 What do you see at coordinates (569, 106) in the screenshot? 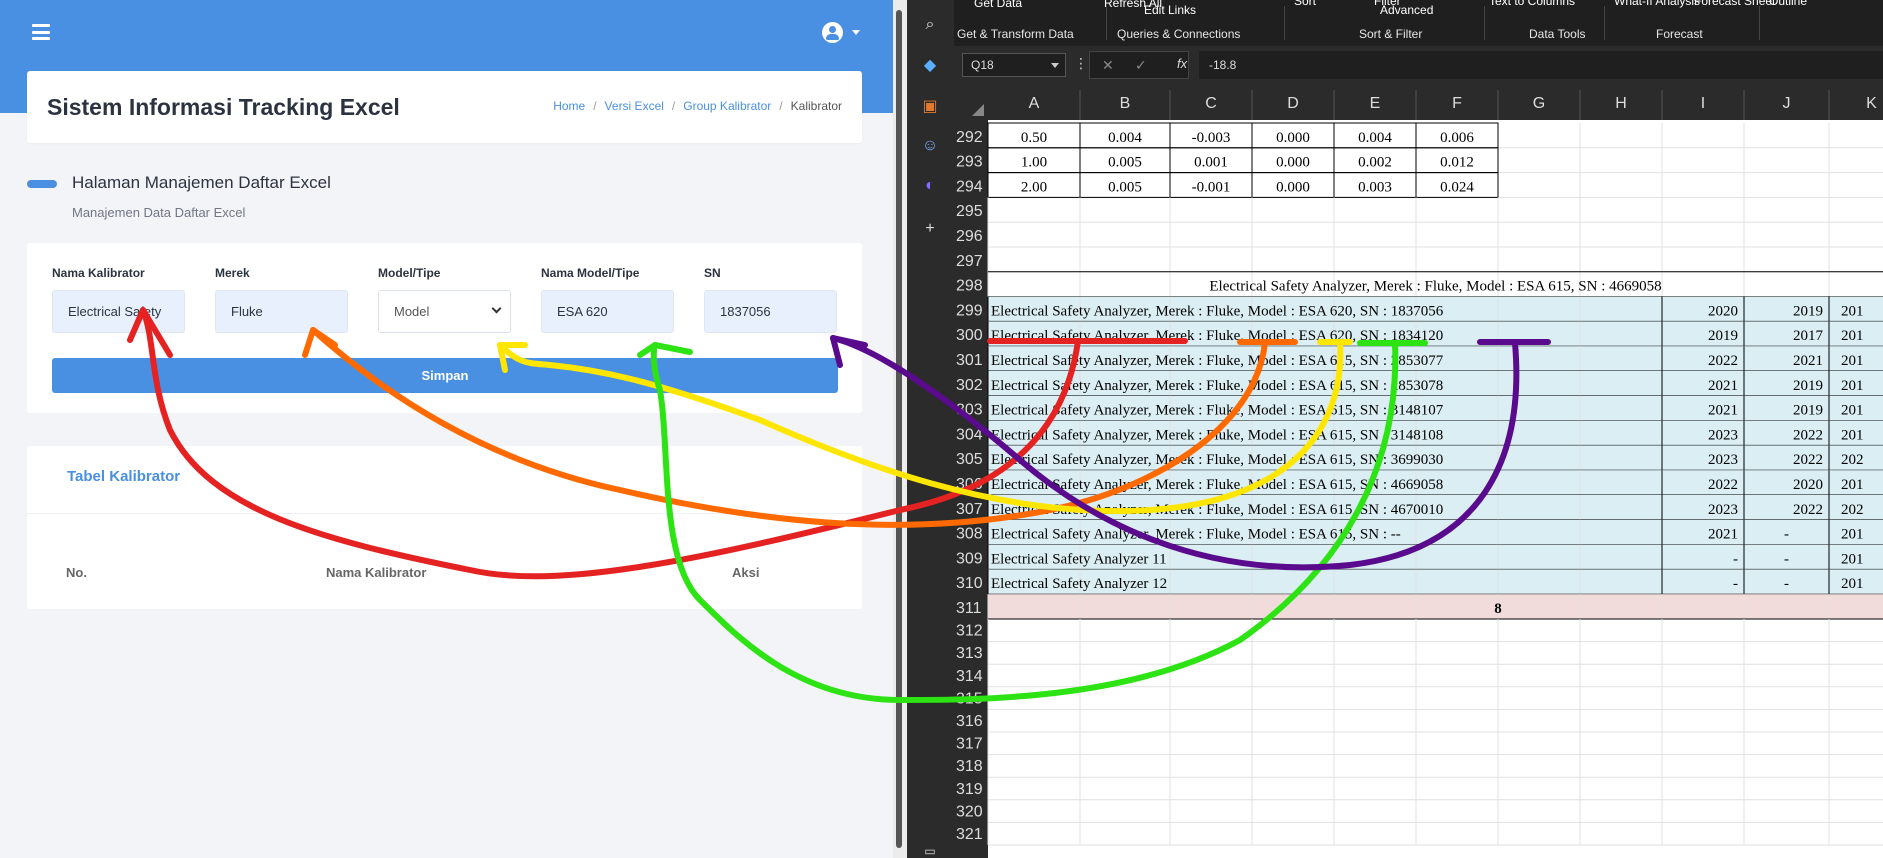
I see `breadcrumb-home: Home` at bounding box center [569, 106].